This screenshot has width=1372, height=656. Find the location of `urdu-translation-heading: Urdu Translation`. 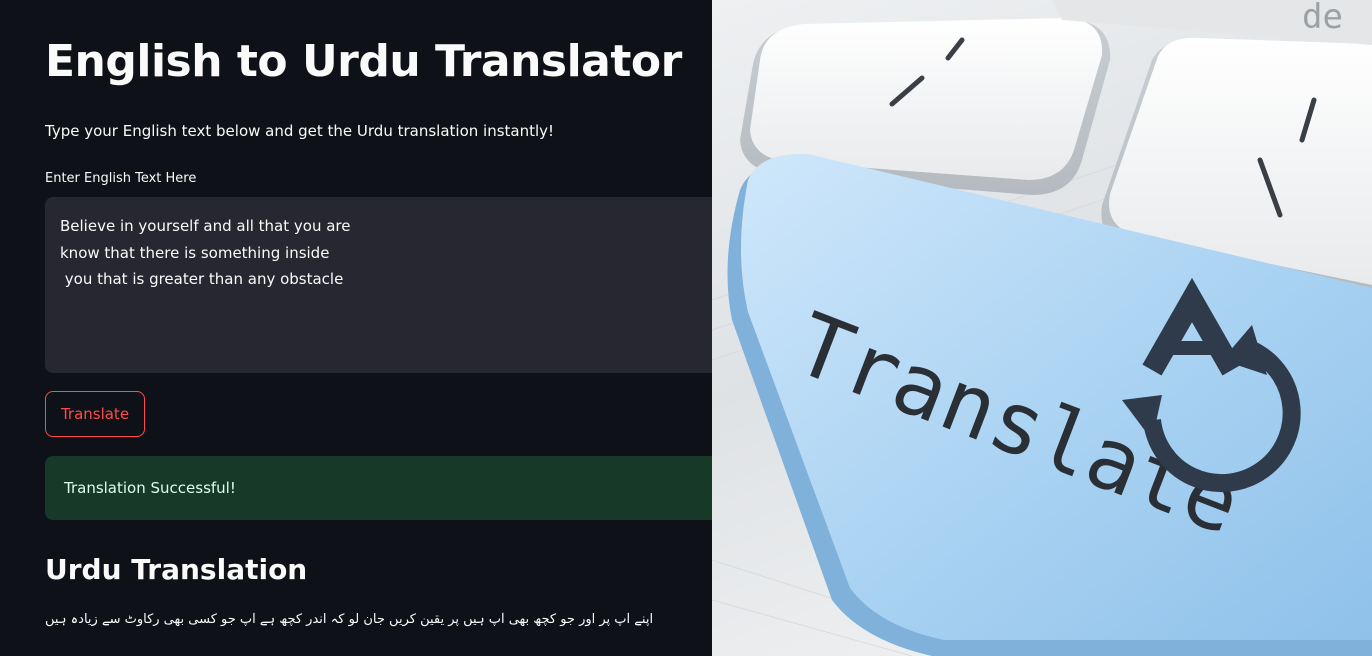

urdu-translation-heading: Urdu Translation is located at coordinates (176, 569).